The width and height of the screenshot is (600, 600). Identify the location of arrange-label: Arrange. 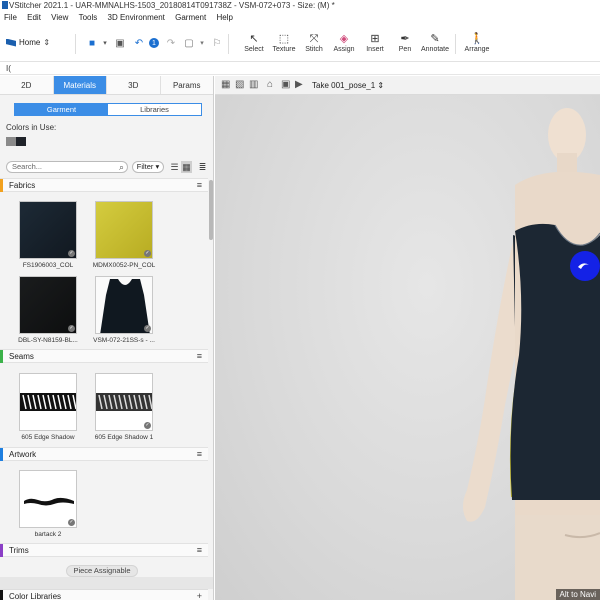
(477, 49).